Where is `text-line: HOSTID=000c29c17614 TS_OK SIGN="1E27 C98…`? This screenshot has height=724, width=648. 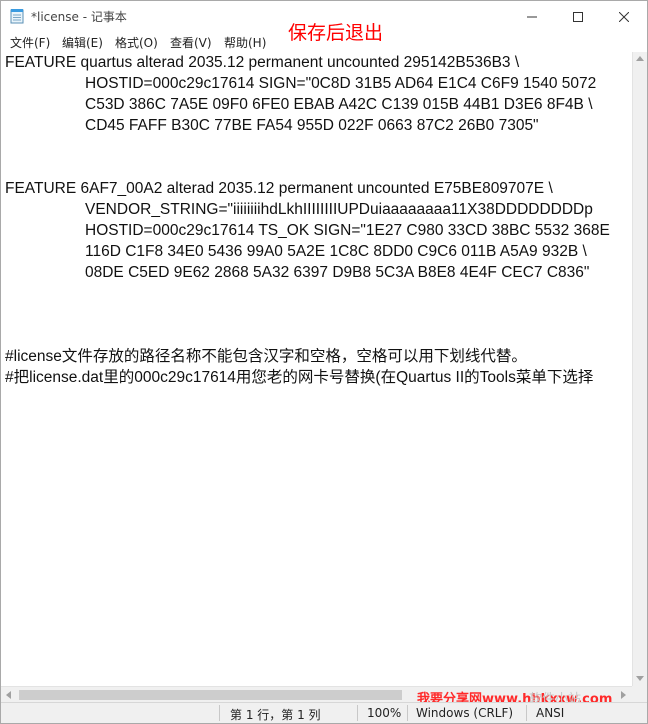
text-line: HOSTID=000c29c17614 TS_OK SIGN="1E27 C98… is located at coordinates (347, 230).